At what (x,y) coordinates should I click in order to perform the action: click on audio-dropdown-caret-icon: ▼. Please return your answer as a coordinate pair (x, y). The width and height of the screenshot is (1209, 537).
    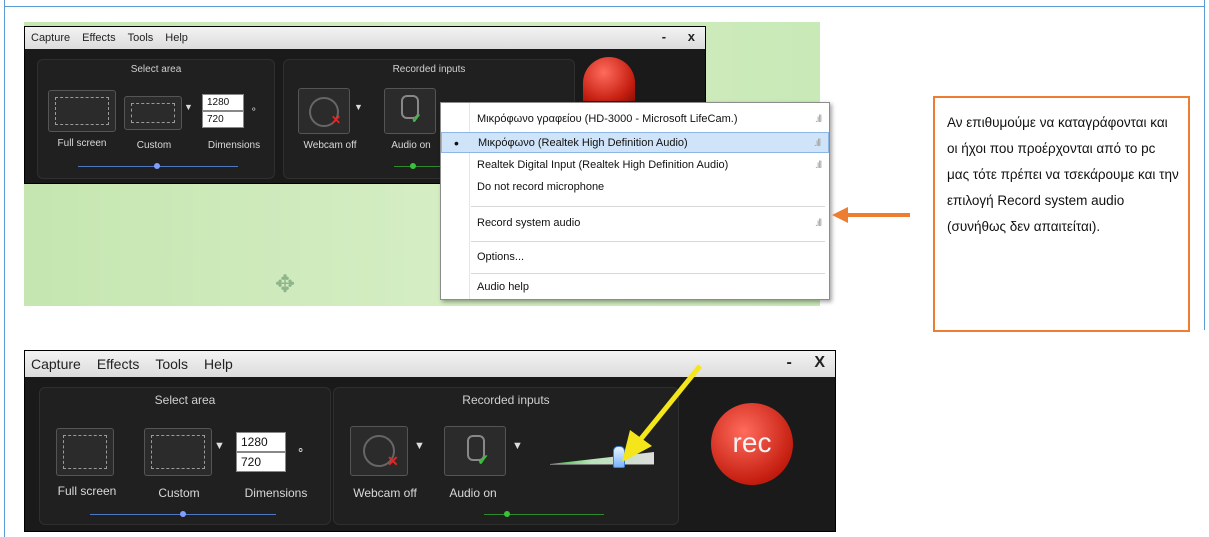
    Looking at the image, I should click on (517, 446).